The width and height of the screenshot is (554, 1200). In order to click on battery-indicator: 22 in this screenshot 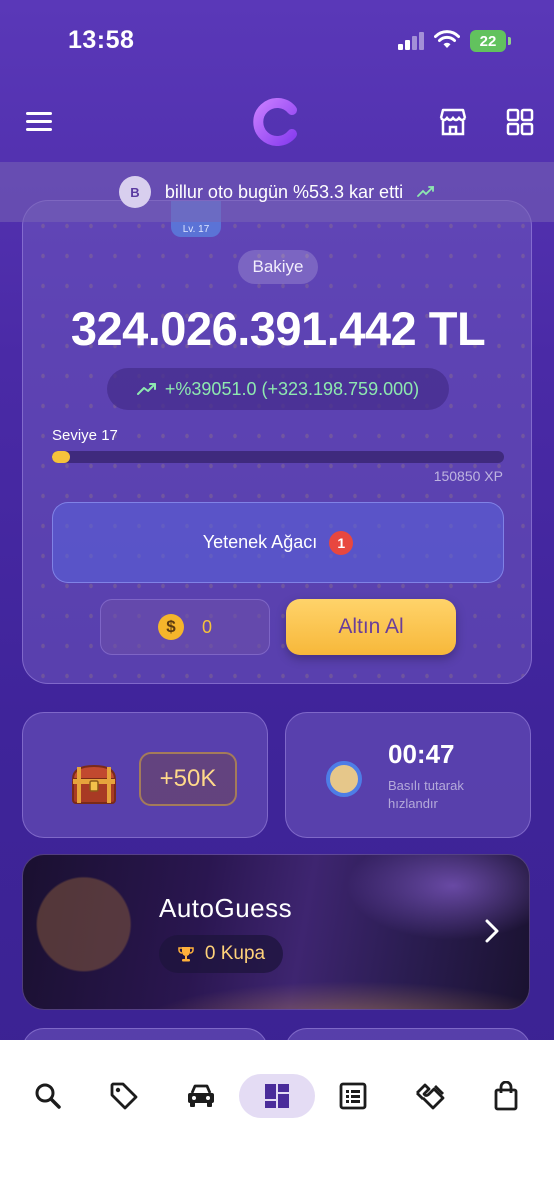, I will do `click(488, 41)`.